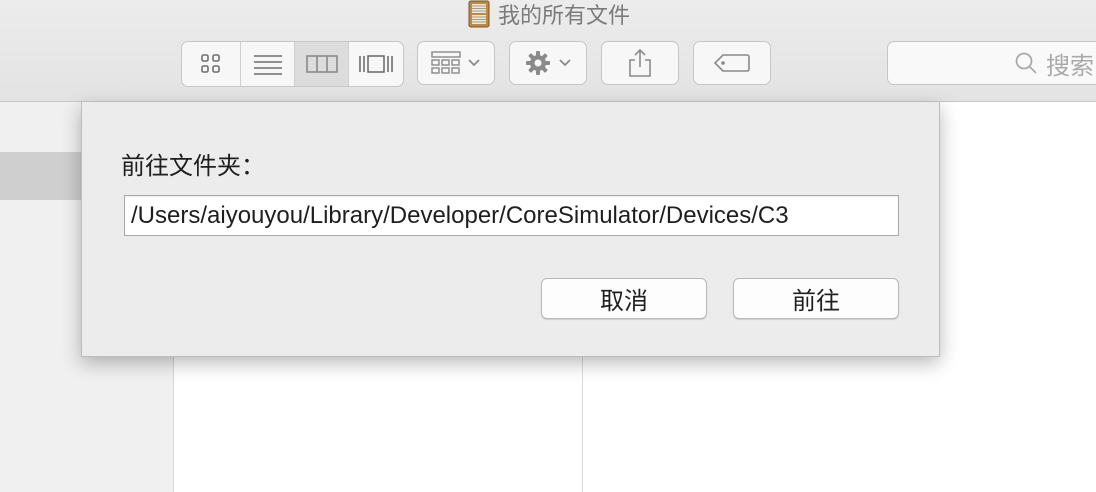  What do you see at coordinates (991, 63) in the screenshot?
I see `search-field: 搜索` at bounding box center [991, 63].